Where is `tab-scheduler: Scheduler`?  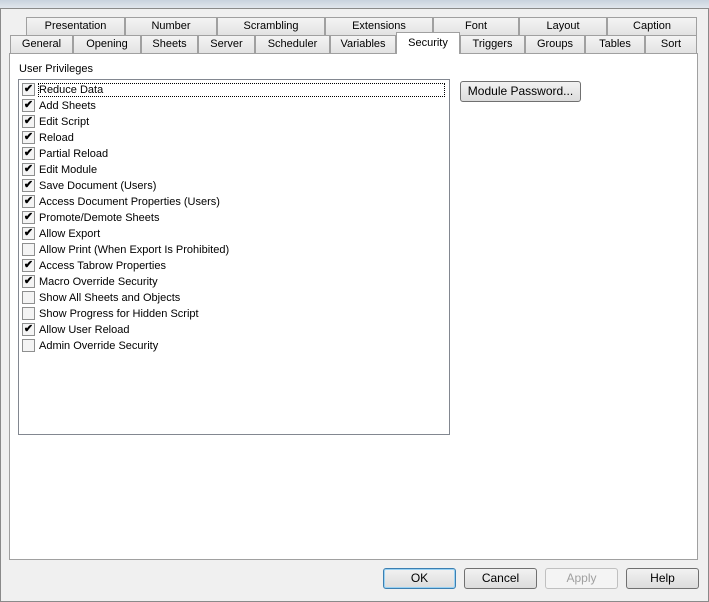
tab-scheduler: Scheduler is located at coordinates (292, 44).